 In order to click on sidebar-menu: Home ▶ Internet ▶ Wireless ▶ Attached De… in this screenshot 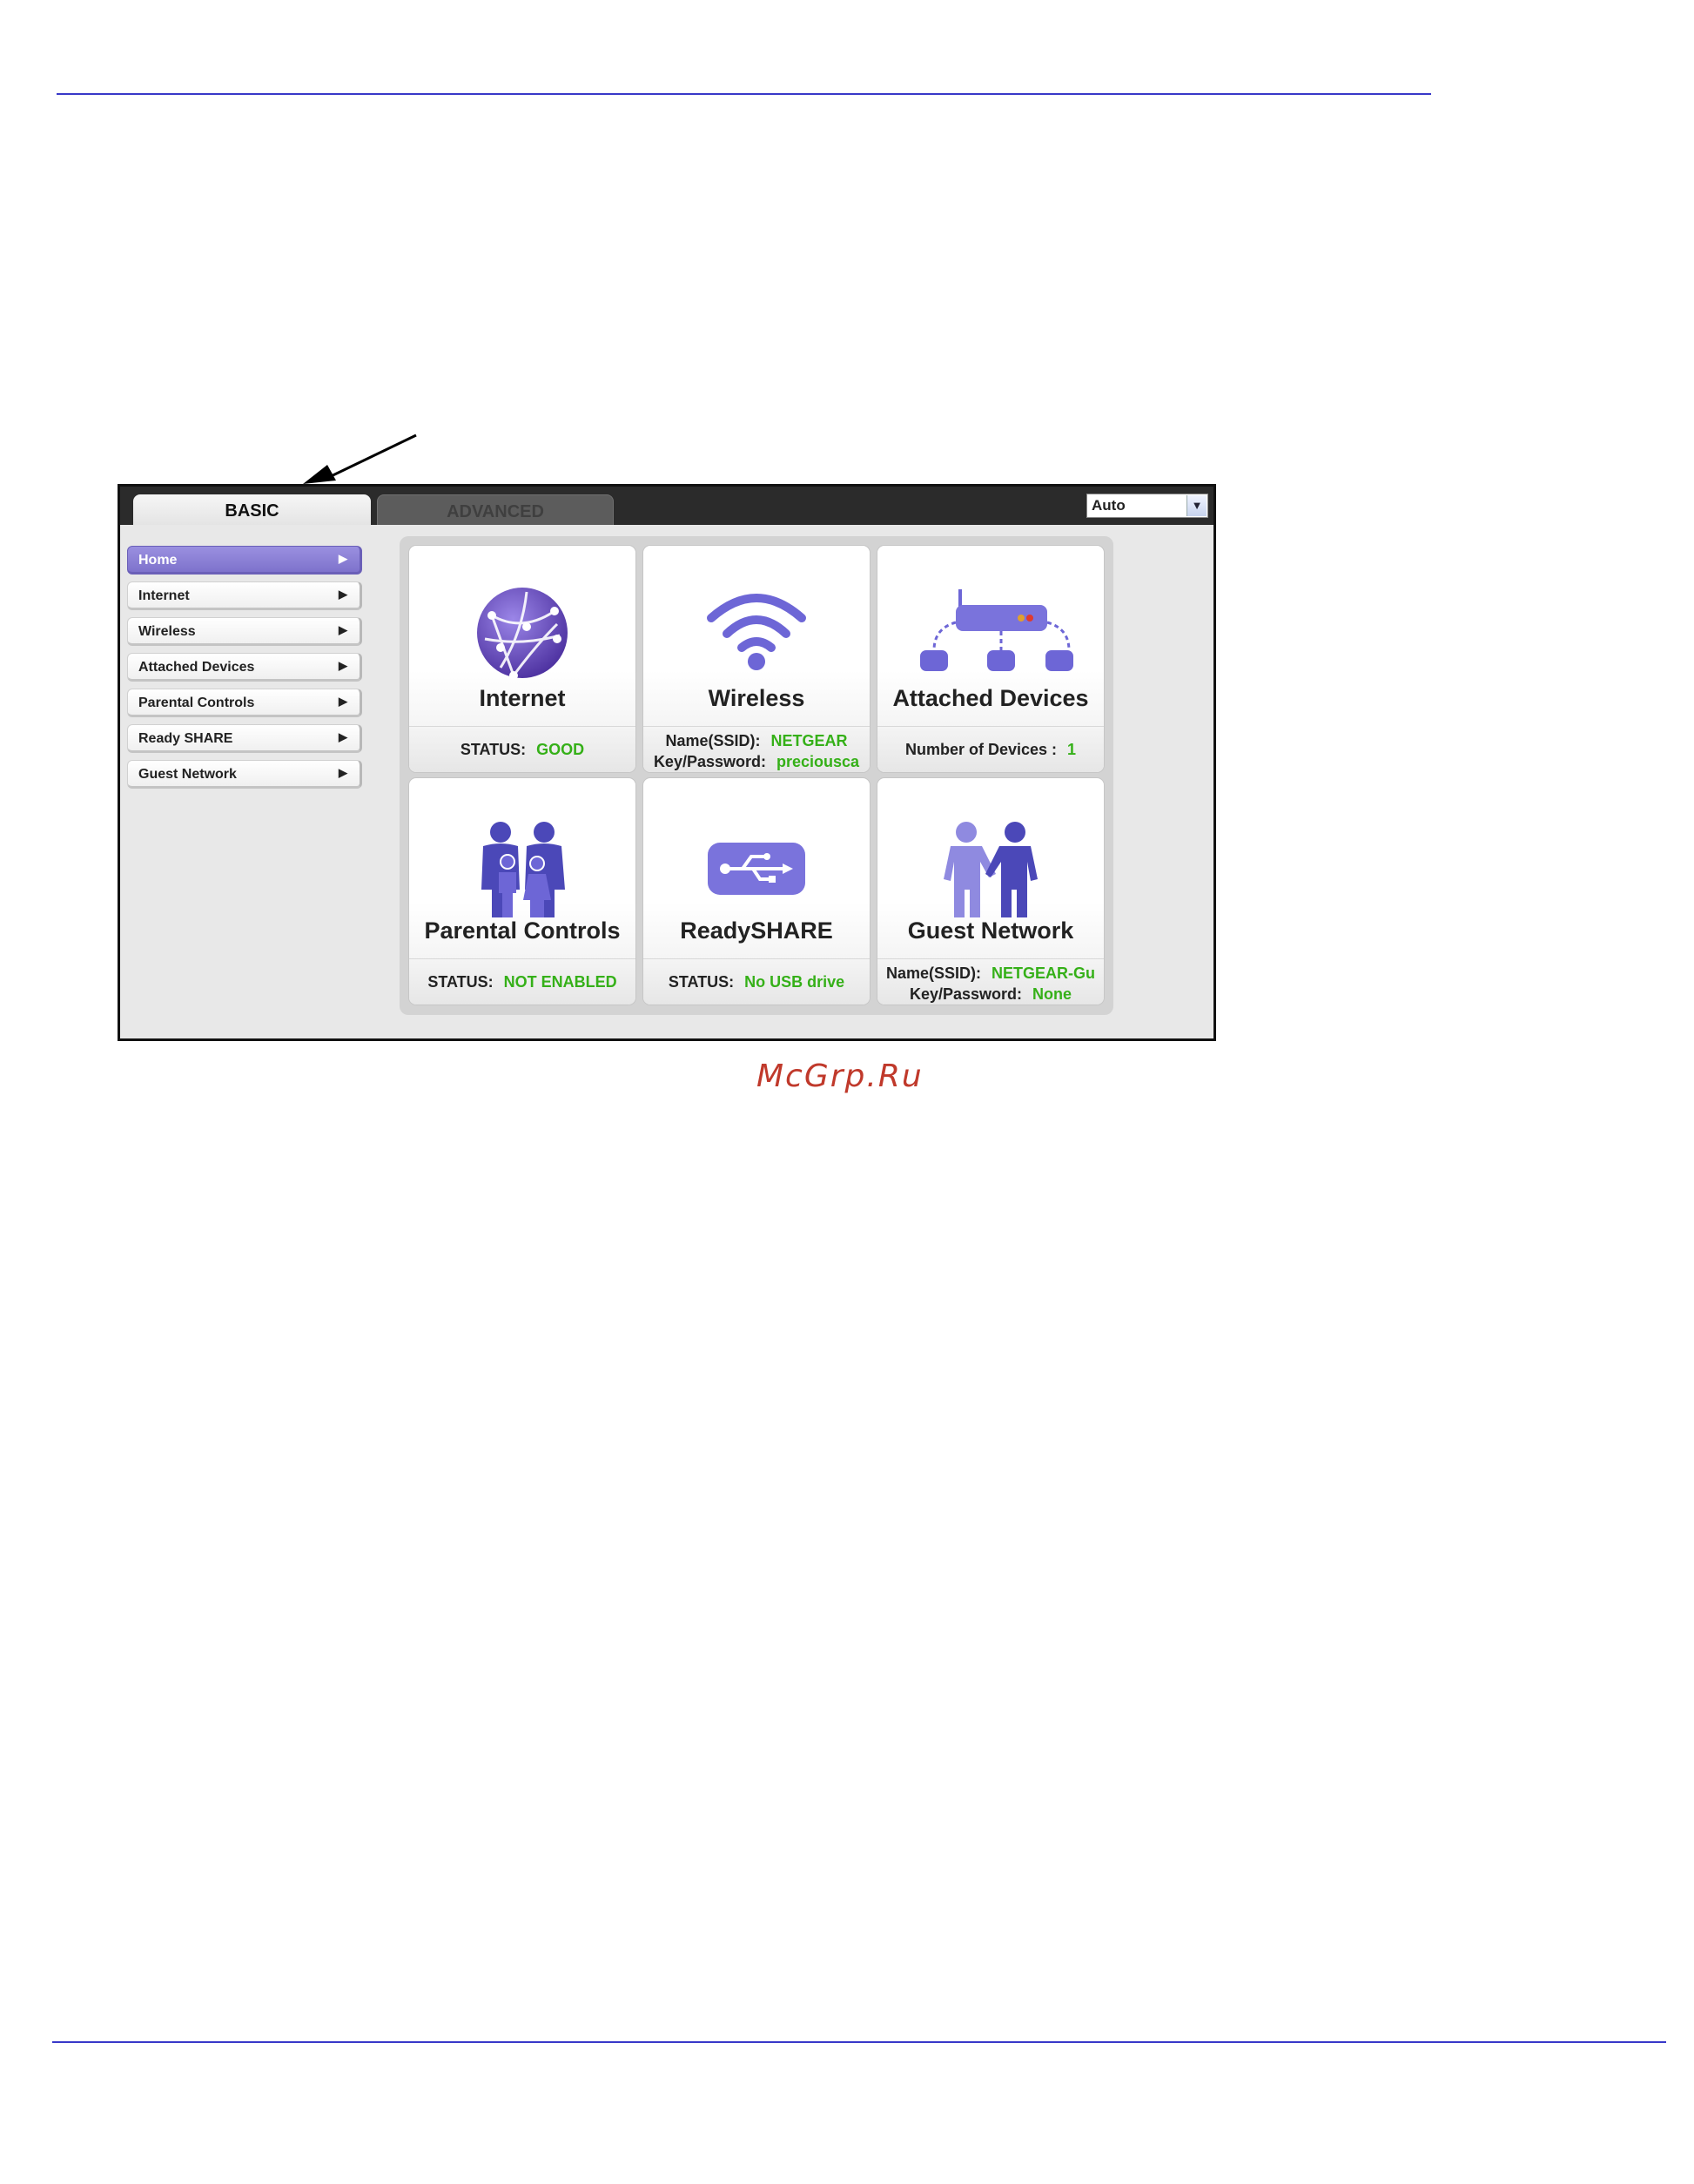, I will do `click(244, 671)`.